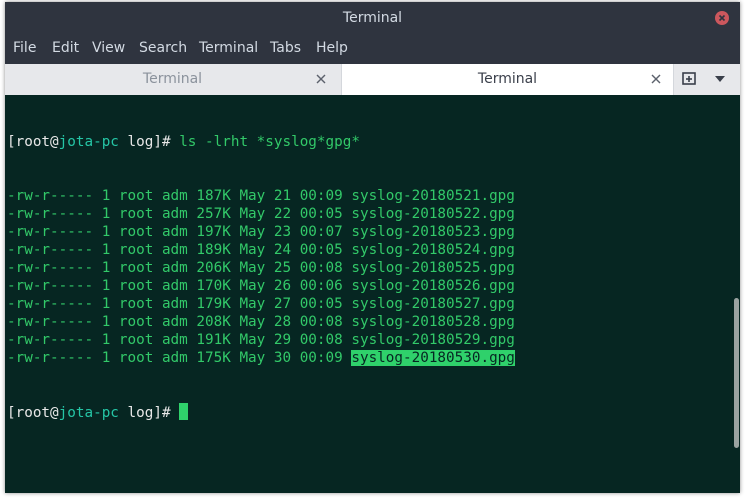  Describe the element at coordinates (736, 373) in the screenshot. I see `scrollbar-thumb` at that location.